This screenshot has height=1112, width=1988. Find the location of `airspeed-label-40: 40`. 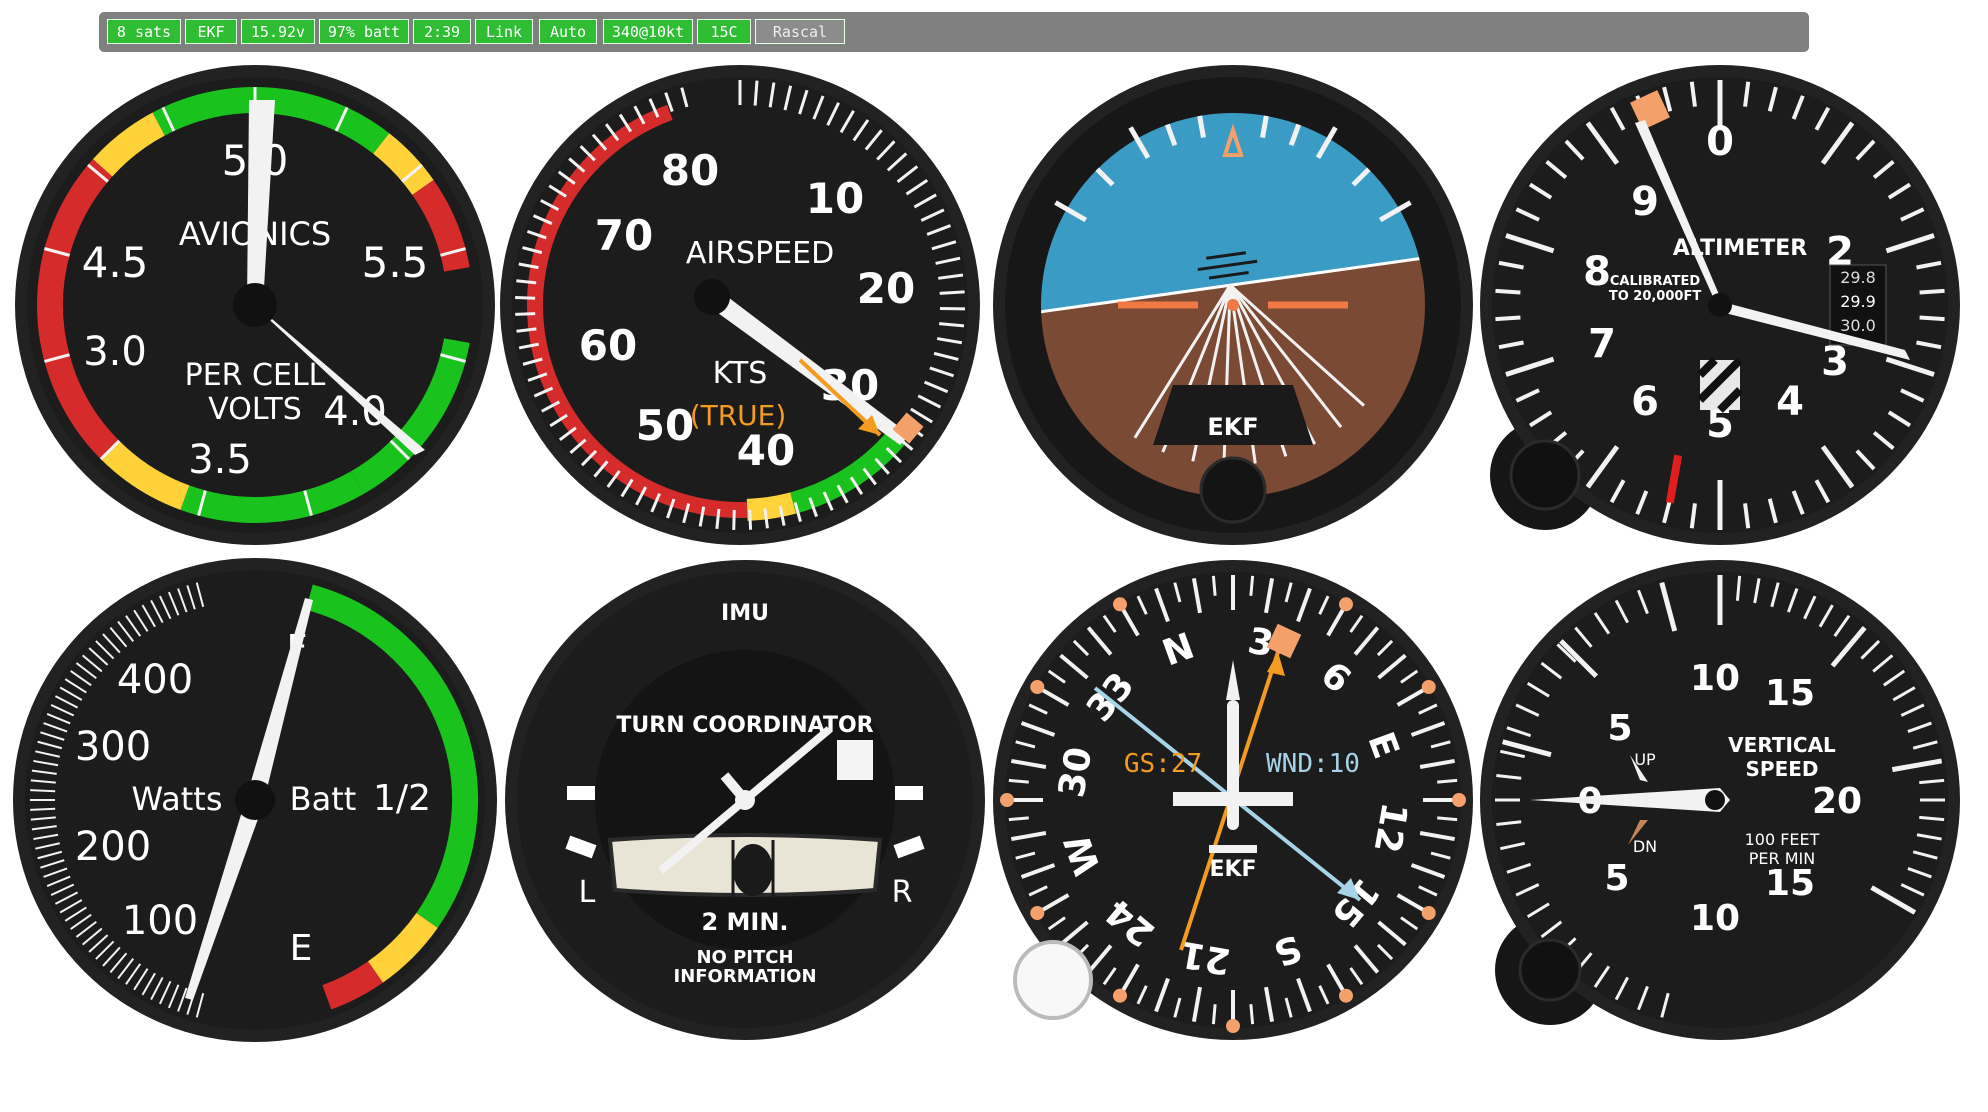

airspeed-label-40: 40 is located at coordinates (766, 450).